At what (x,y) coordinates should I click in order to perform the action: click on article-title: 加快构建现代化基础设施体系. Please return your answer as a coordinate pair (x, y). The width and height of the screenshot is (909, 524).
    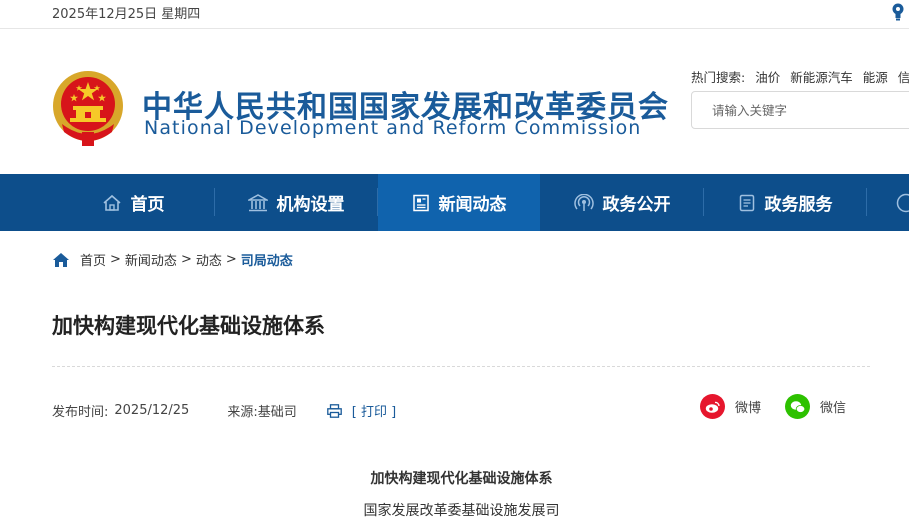
    Looking at the image, I should click on (188, 326).